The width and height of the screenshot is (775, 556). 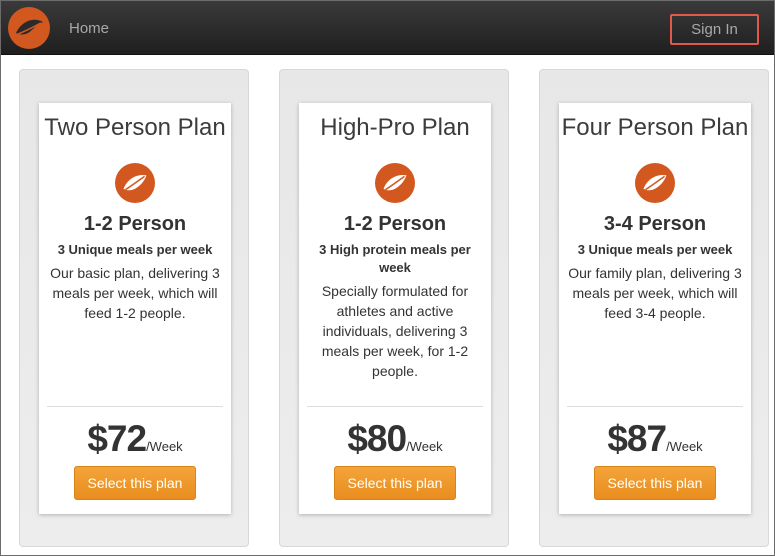 What do you see at coordinates (117, 438) in the screenshot?
I see `plan-price: $72` at bounding box center [117, 438].